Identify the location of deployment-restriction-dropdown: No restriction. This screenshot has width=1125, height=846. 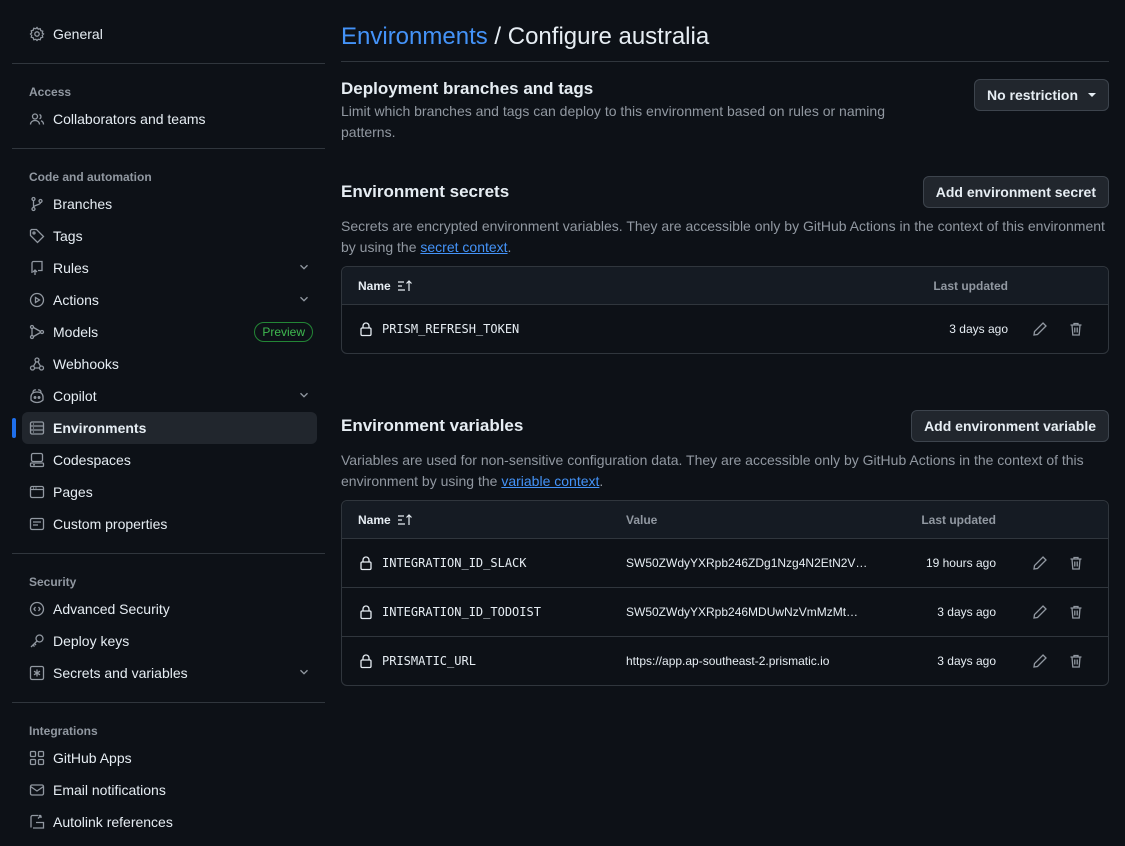
(1041, 95).